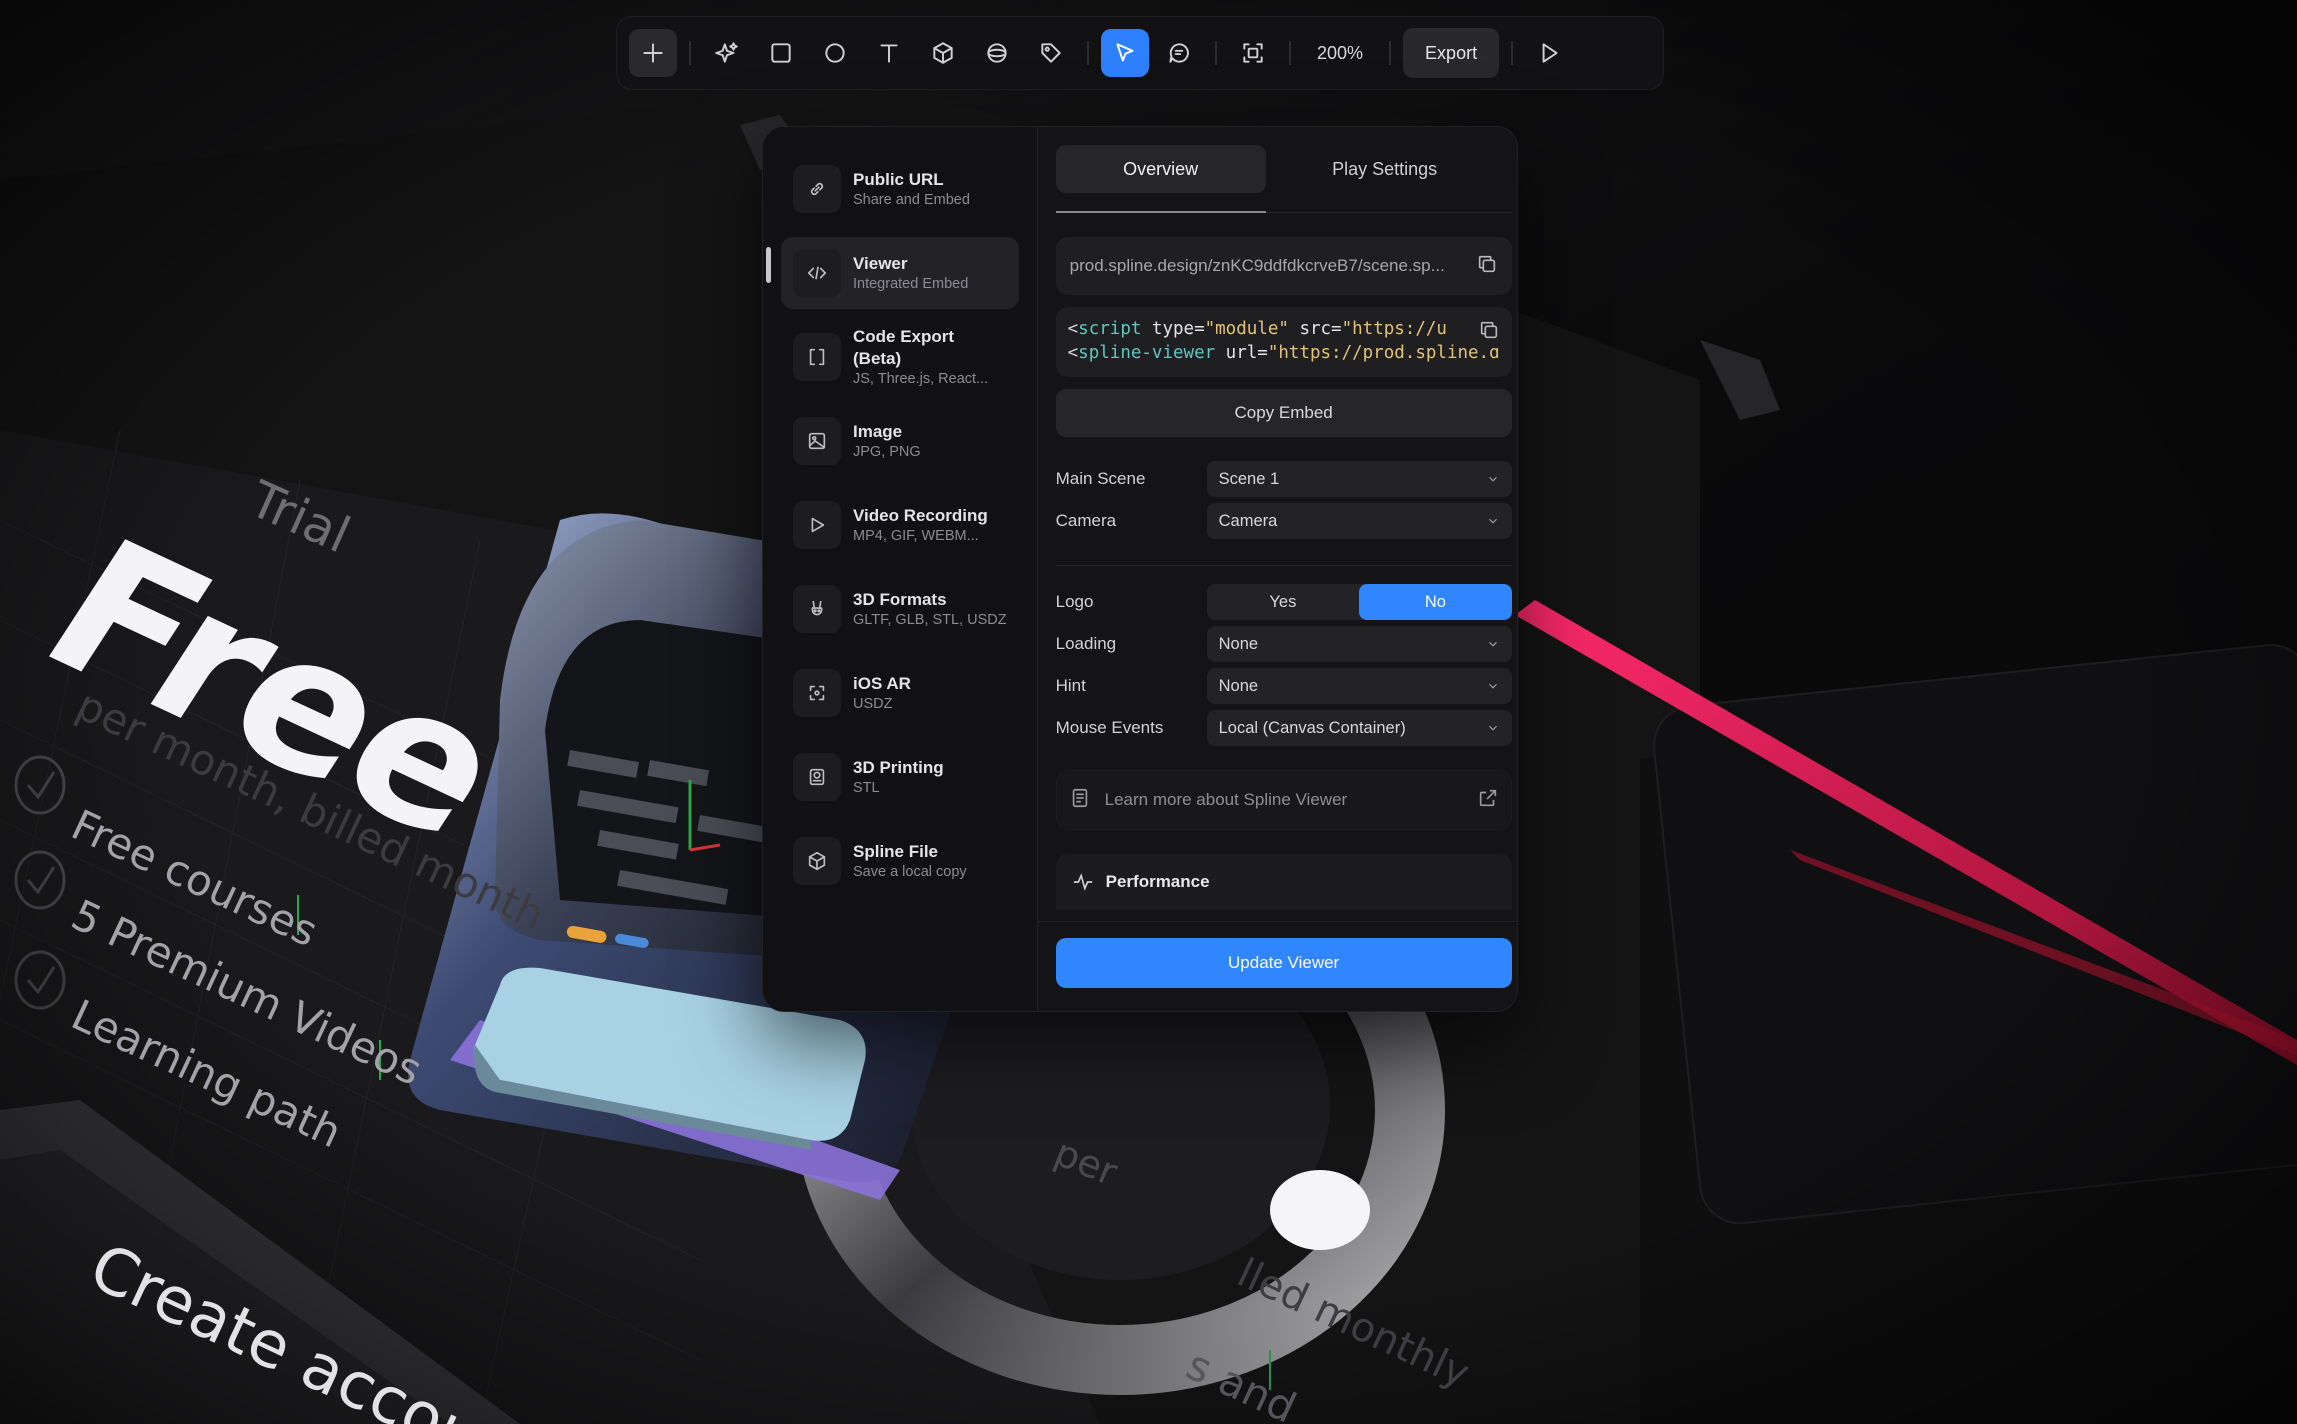  What do you see at coordinates (1435, 602) in the screenshot?
I see `logo-no-option: No` at bounding box center [1435, 602].